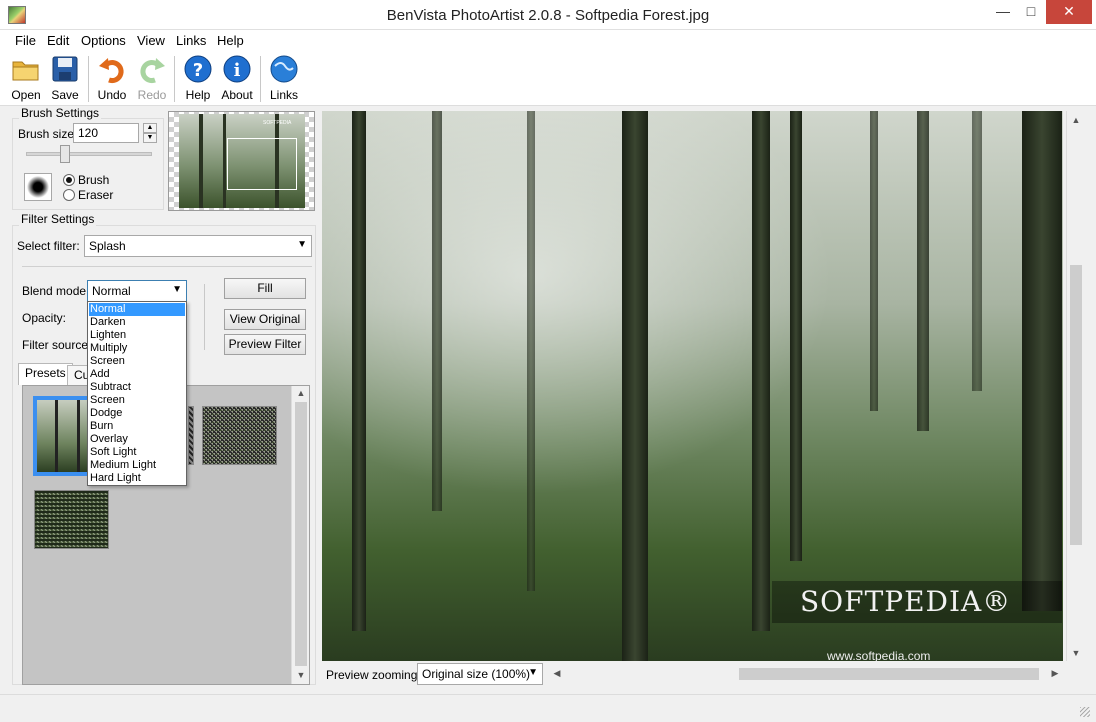 This screenshot has height=722, width=1096. I want to click on filter-select: Splash ▼, so click(198, 246).